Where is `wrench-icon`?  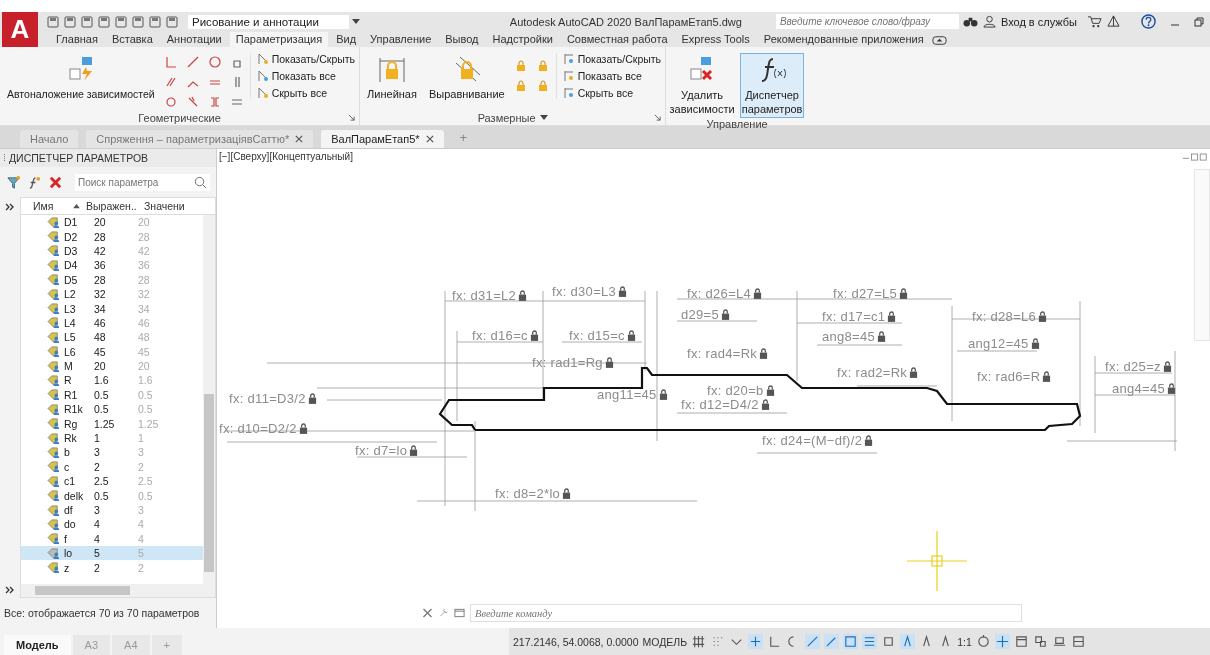 wrench-icon is located at coordinates (443, 613).